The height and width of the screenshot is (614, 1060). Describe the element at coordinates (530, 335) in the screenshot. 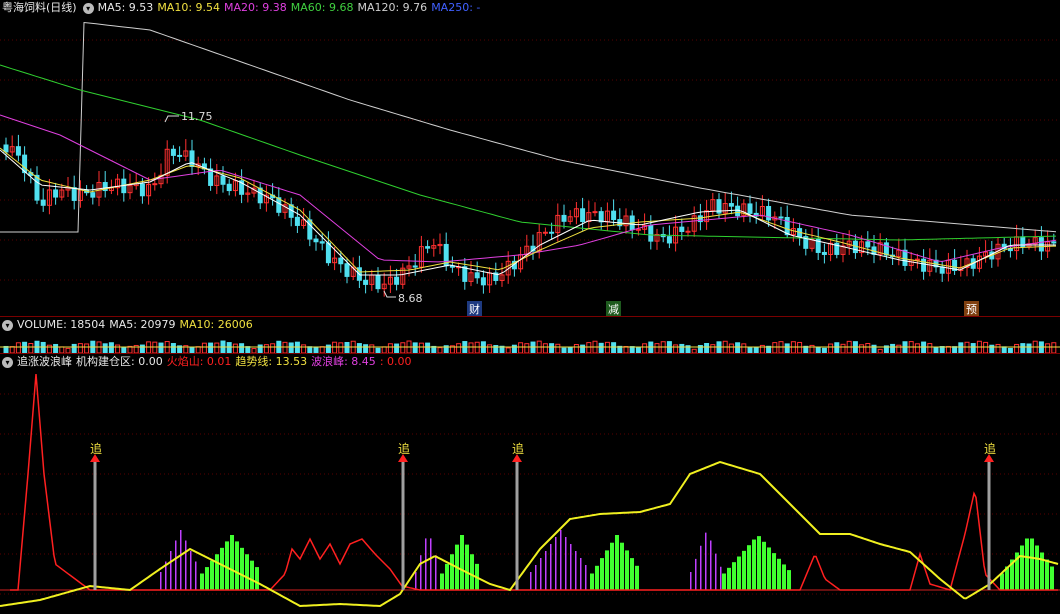

I see `volume-pane: ▾ VOLUME: 18504 MA5: 20979 MA10: 26006` at that location.